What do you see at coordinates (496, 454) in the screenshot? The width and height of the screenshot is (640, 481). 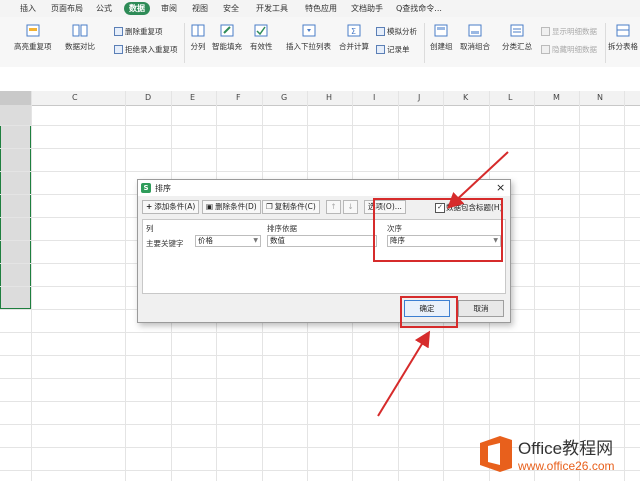 I see `office-logo-icon` at bounding box center [496, 454].